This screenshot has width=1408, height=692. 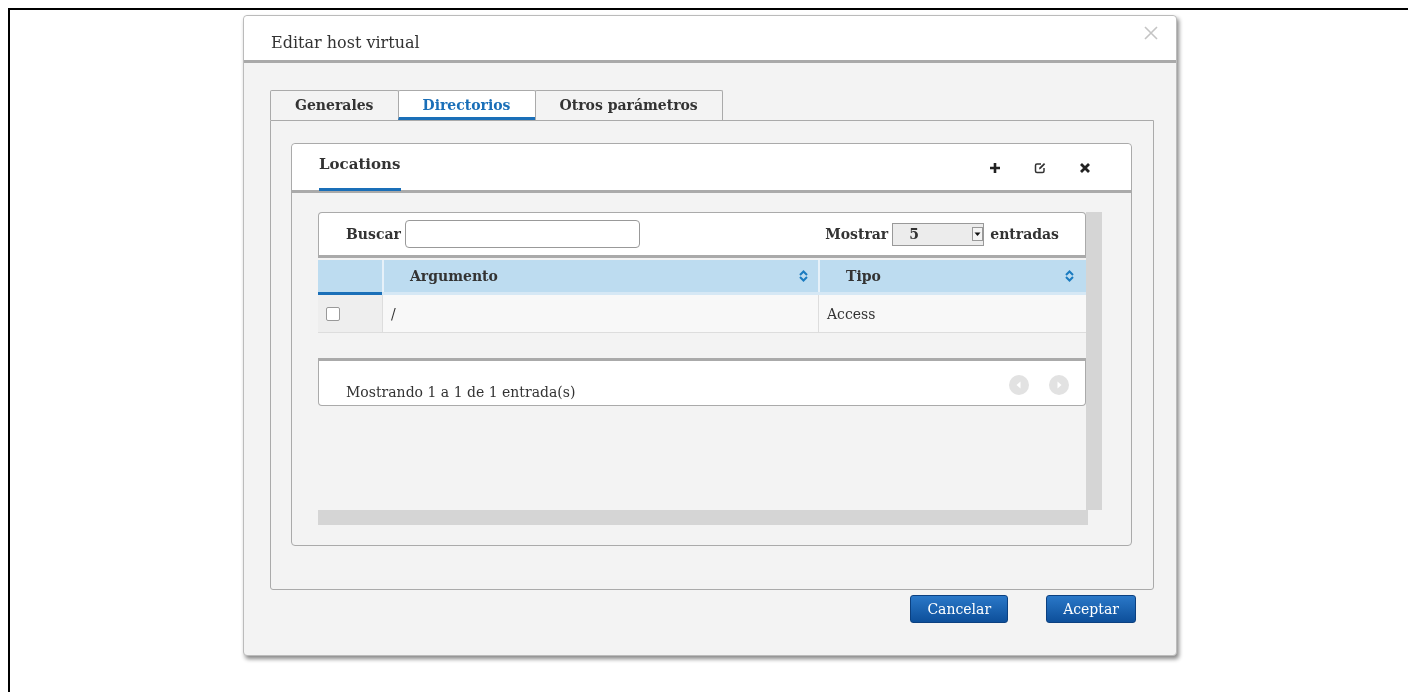 What do you see at coordinates (1024, 234) in the screenshot?
I see `entries-label: entradas` at bounding box center [1024, 234].